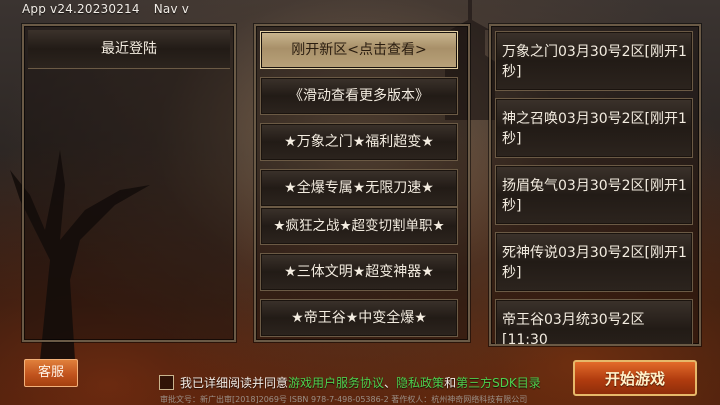 The image size is (720, 405). What do you see at coordinates (336, 382) in the screenshot?
I see `user-protocol-link: 游戏用户服务协议` at bounding box center [336, 382].